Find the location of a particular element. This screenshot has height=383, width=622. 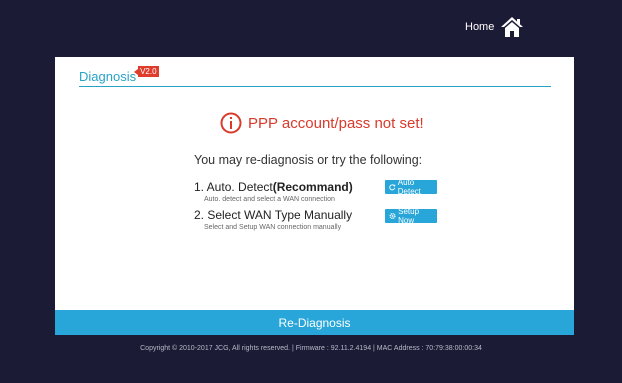

panel-header: Diagnosis V2.0 is located at coordinates (119, 73).